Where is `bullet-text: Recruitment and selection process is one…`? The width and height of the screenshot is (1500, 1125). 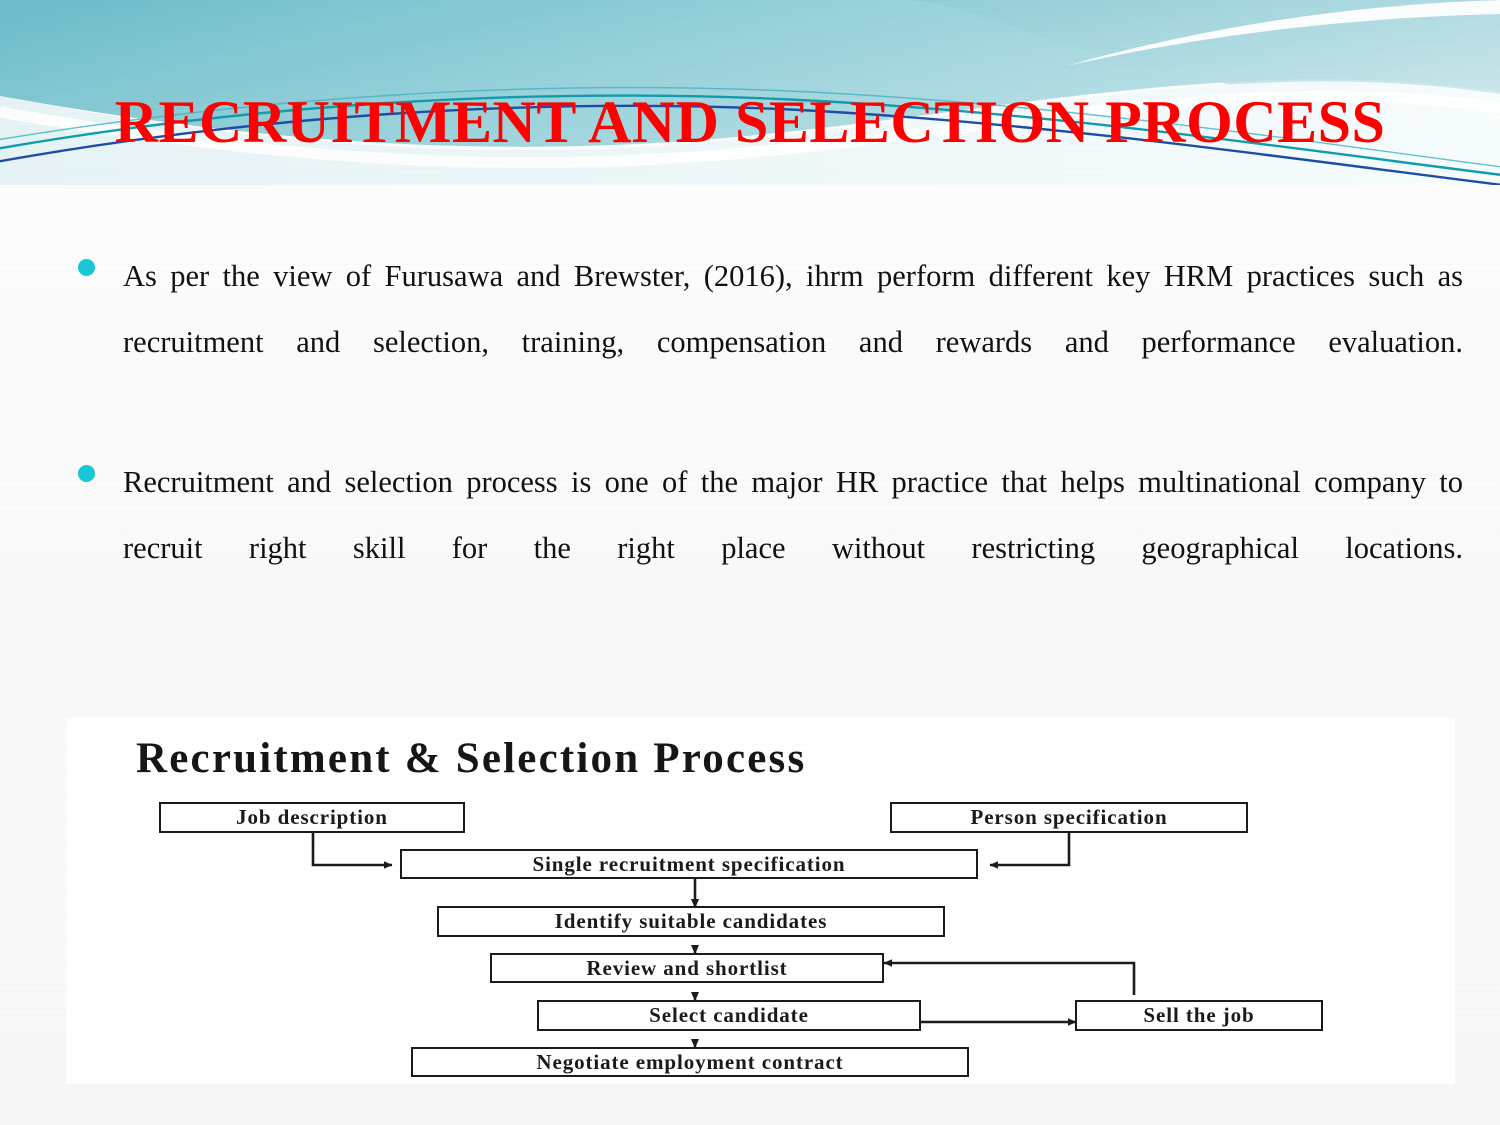 bullet-text: Recruitment and selection process is one… is located at coordinates (793, 515).